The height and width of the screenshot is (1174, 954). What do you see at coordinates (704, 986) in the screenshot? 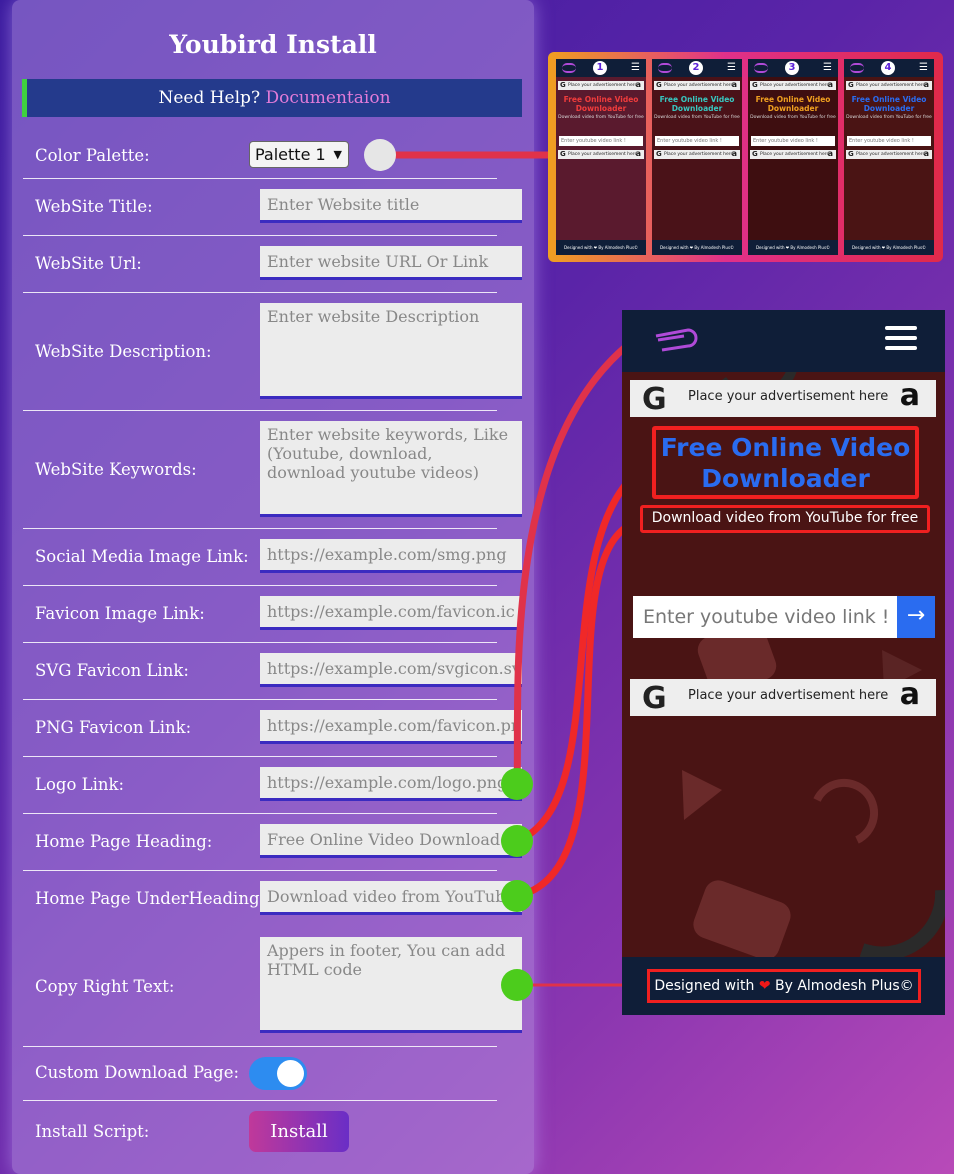
I see `footer-prefix: Designed with` at bounding box center [704, 986].